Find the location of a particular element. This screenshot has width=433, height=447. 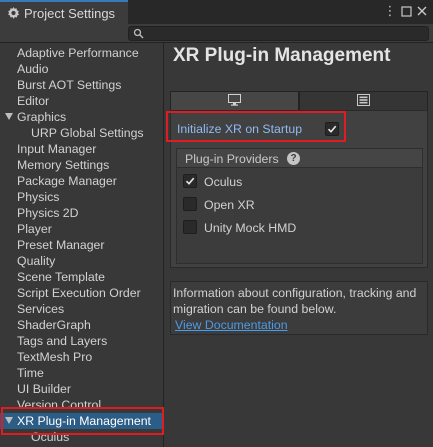

sidebar-item-burst-aot-settings: Burst AOT Settings is located at coordinates (81, 85).